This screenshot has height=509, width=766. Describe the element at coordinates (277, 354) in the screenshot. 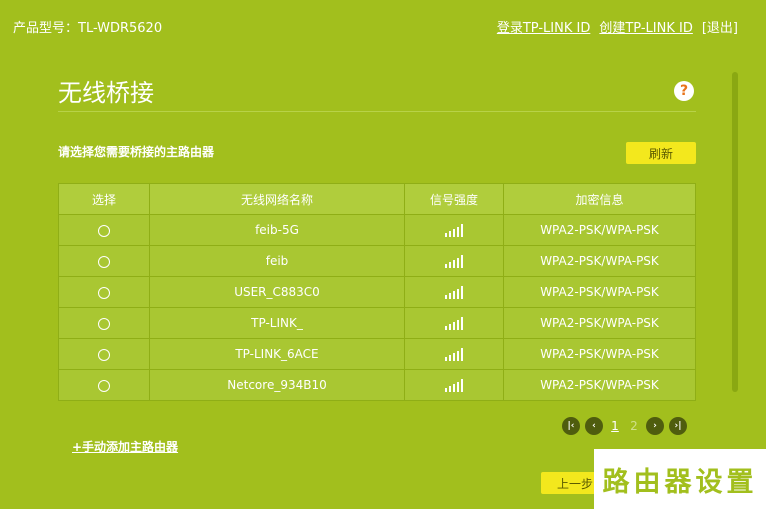

I see `ssid-cell: TP-LINK_6ACE` at that location.